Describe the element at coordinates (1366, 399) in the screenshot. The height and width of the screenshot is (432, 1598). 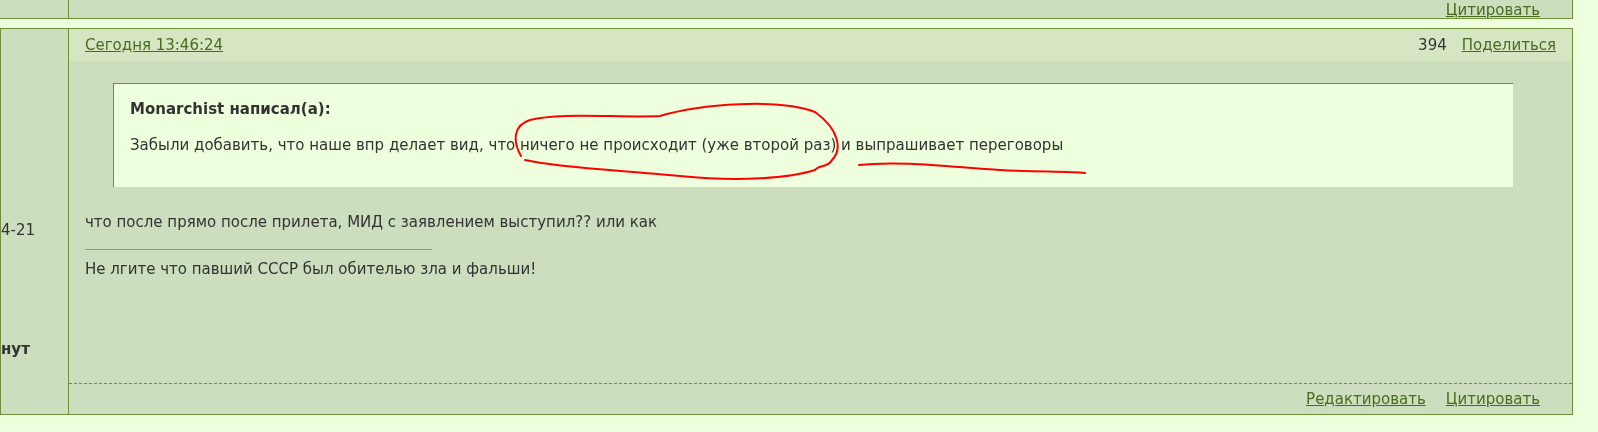
I see `edit-link: Редактировать` at that location.